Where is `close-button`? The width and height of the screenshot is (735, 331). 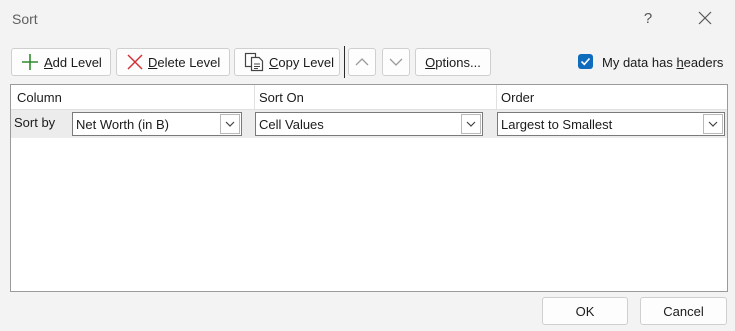
close-button is located at coordinates (705, 19).